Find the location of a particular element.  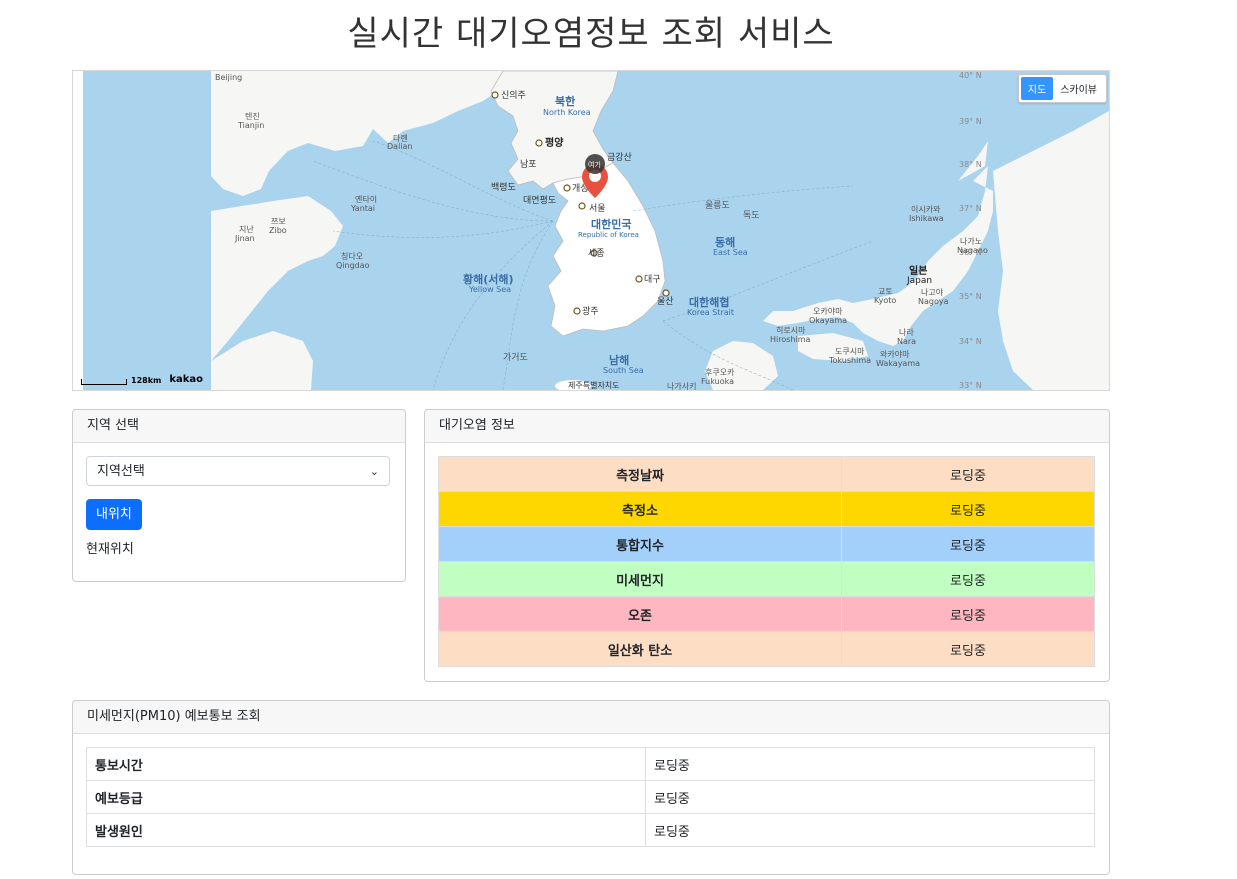

label-nara: 나라 is located at coordinates (906, 332).